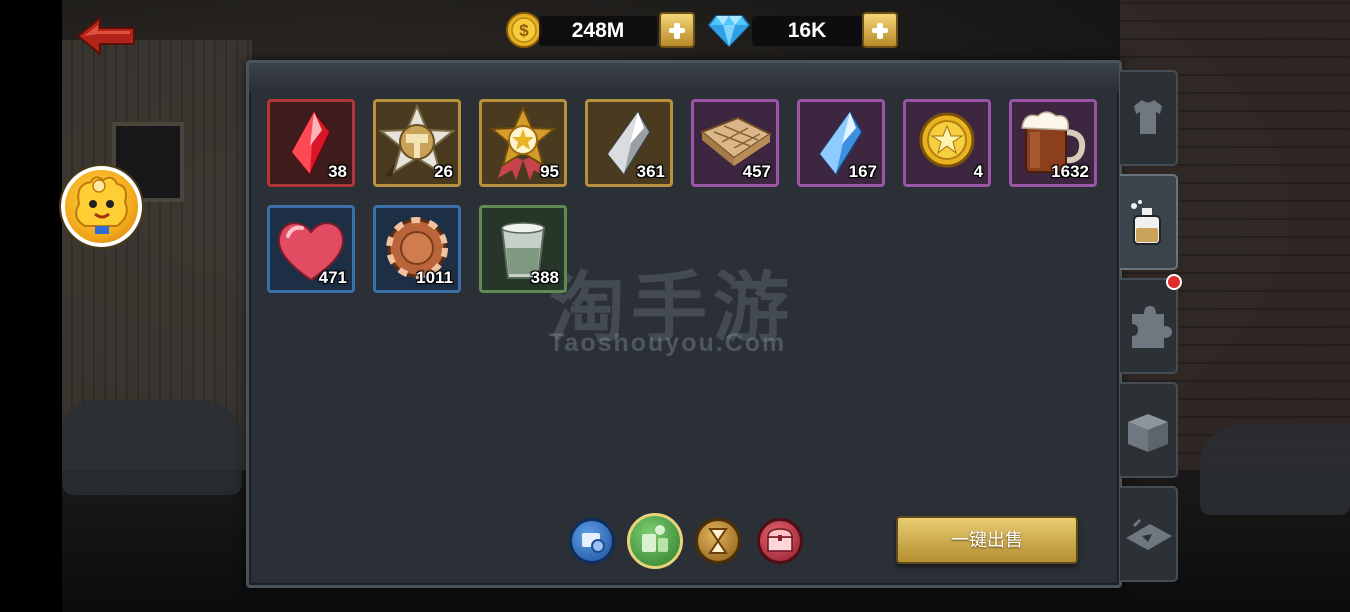  Describe the element at coordinates (337, 171) in the screenshot. I see `item-quantity: 38` at that location.